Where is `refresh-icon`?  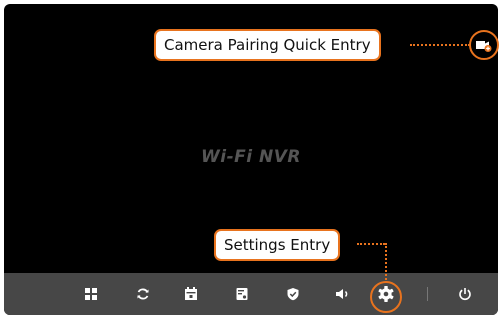 refresh-icon is located at coordinates (143, 294).